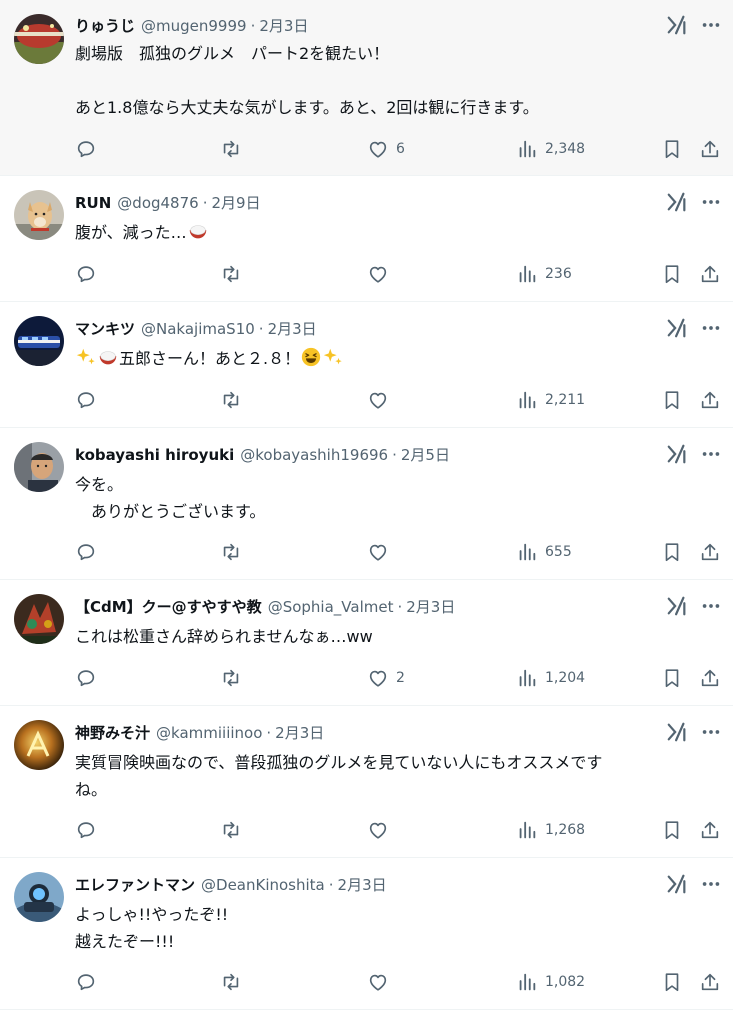 The width and height of the screenshot is (733, 1012). I want to click on tweet: RUN @dog4876 · 2月9日 腹が、減った… 236, so click(366, 239).